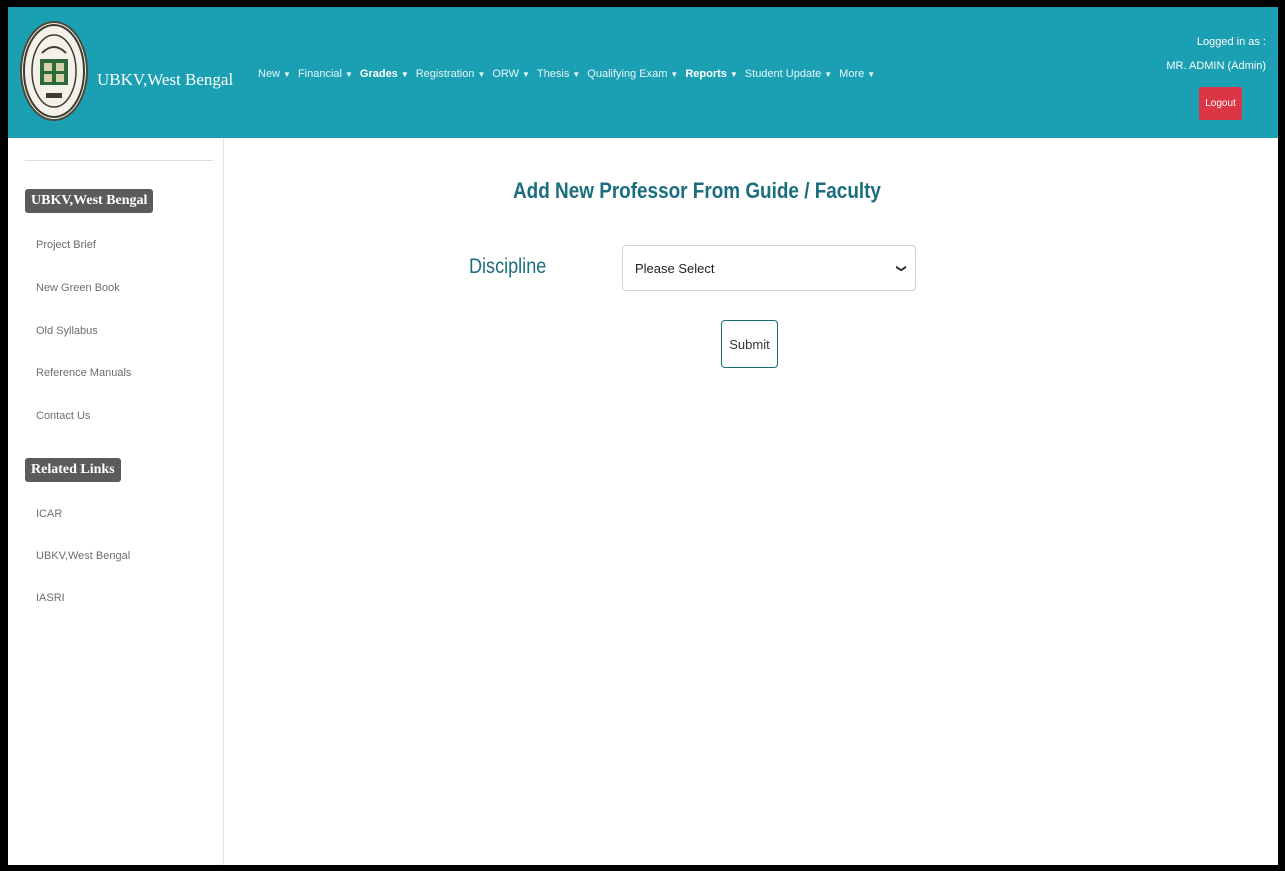  Describe the element at coordinates (706, 74) in the screenshot. I see `nav-label: Reports` at that location.